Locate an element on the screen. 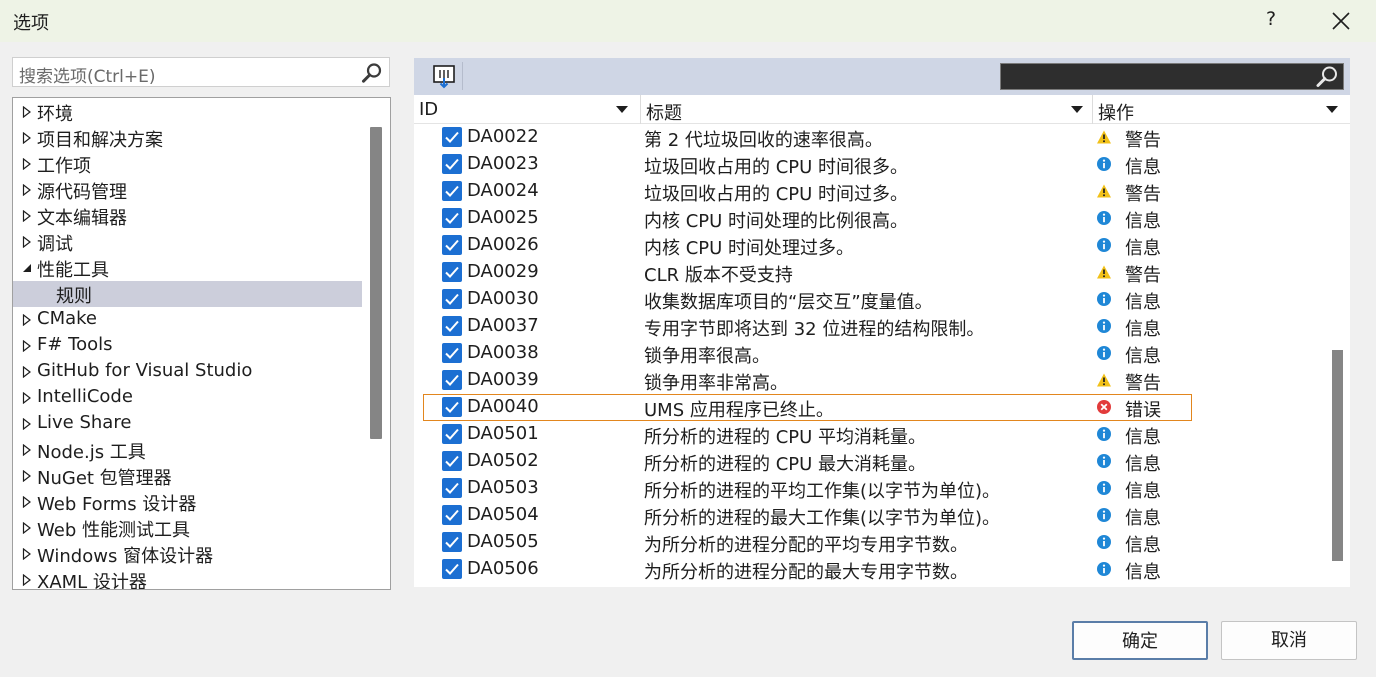  collapse-arrow-icon is located at coordinates (27, 268).